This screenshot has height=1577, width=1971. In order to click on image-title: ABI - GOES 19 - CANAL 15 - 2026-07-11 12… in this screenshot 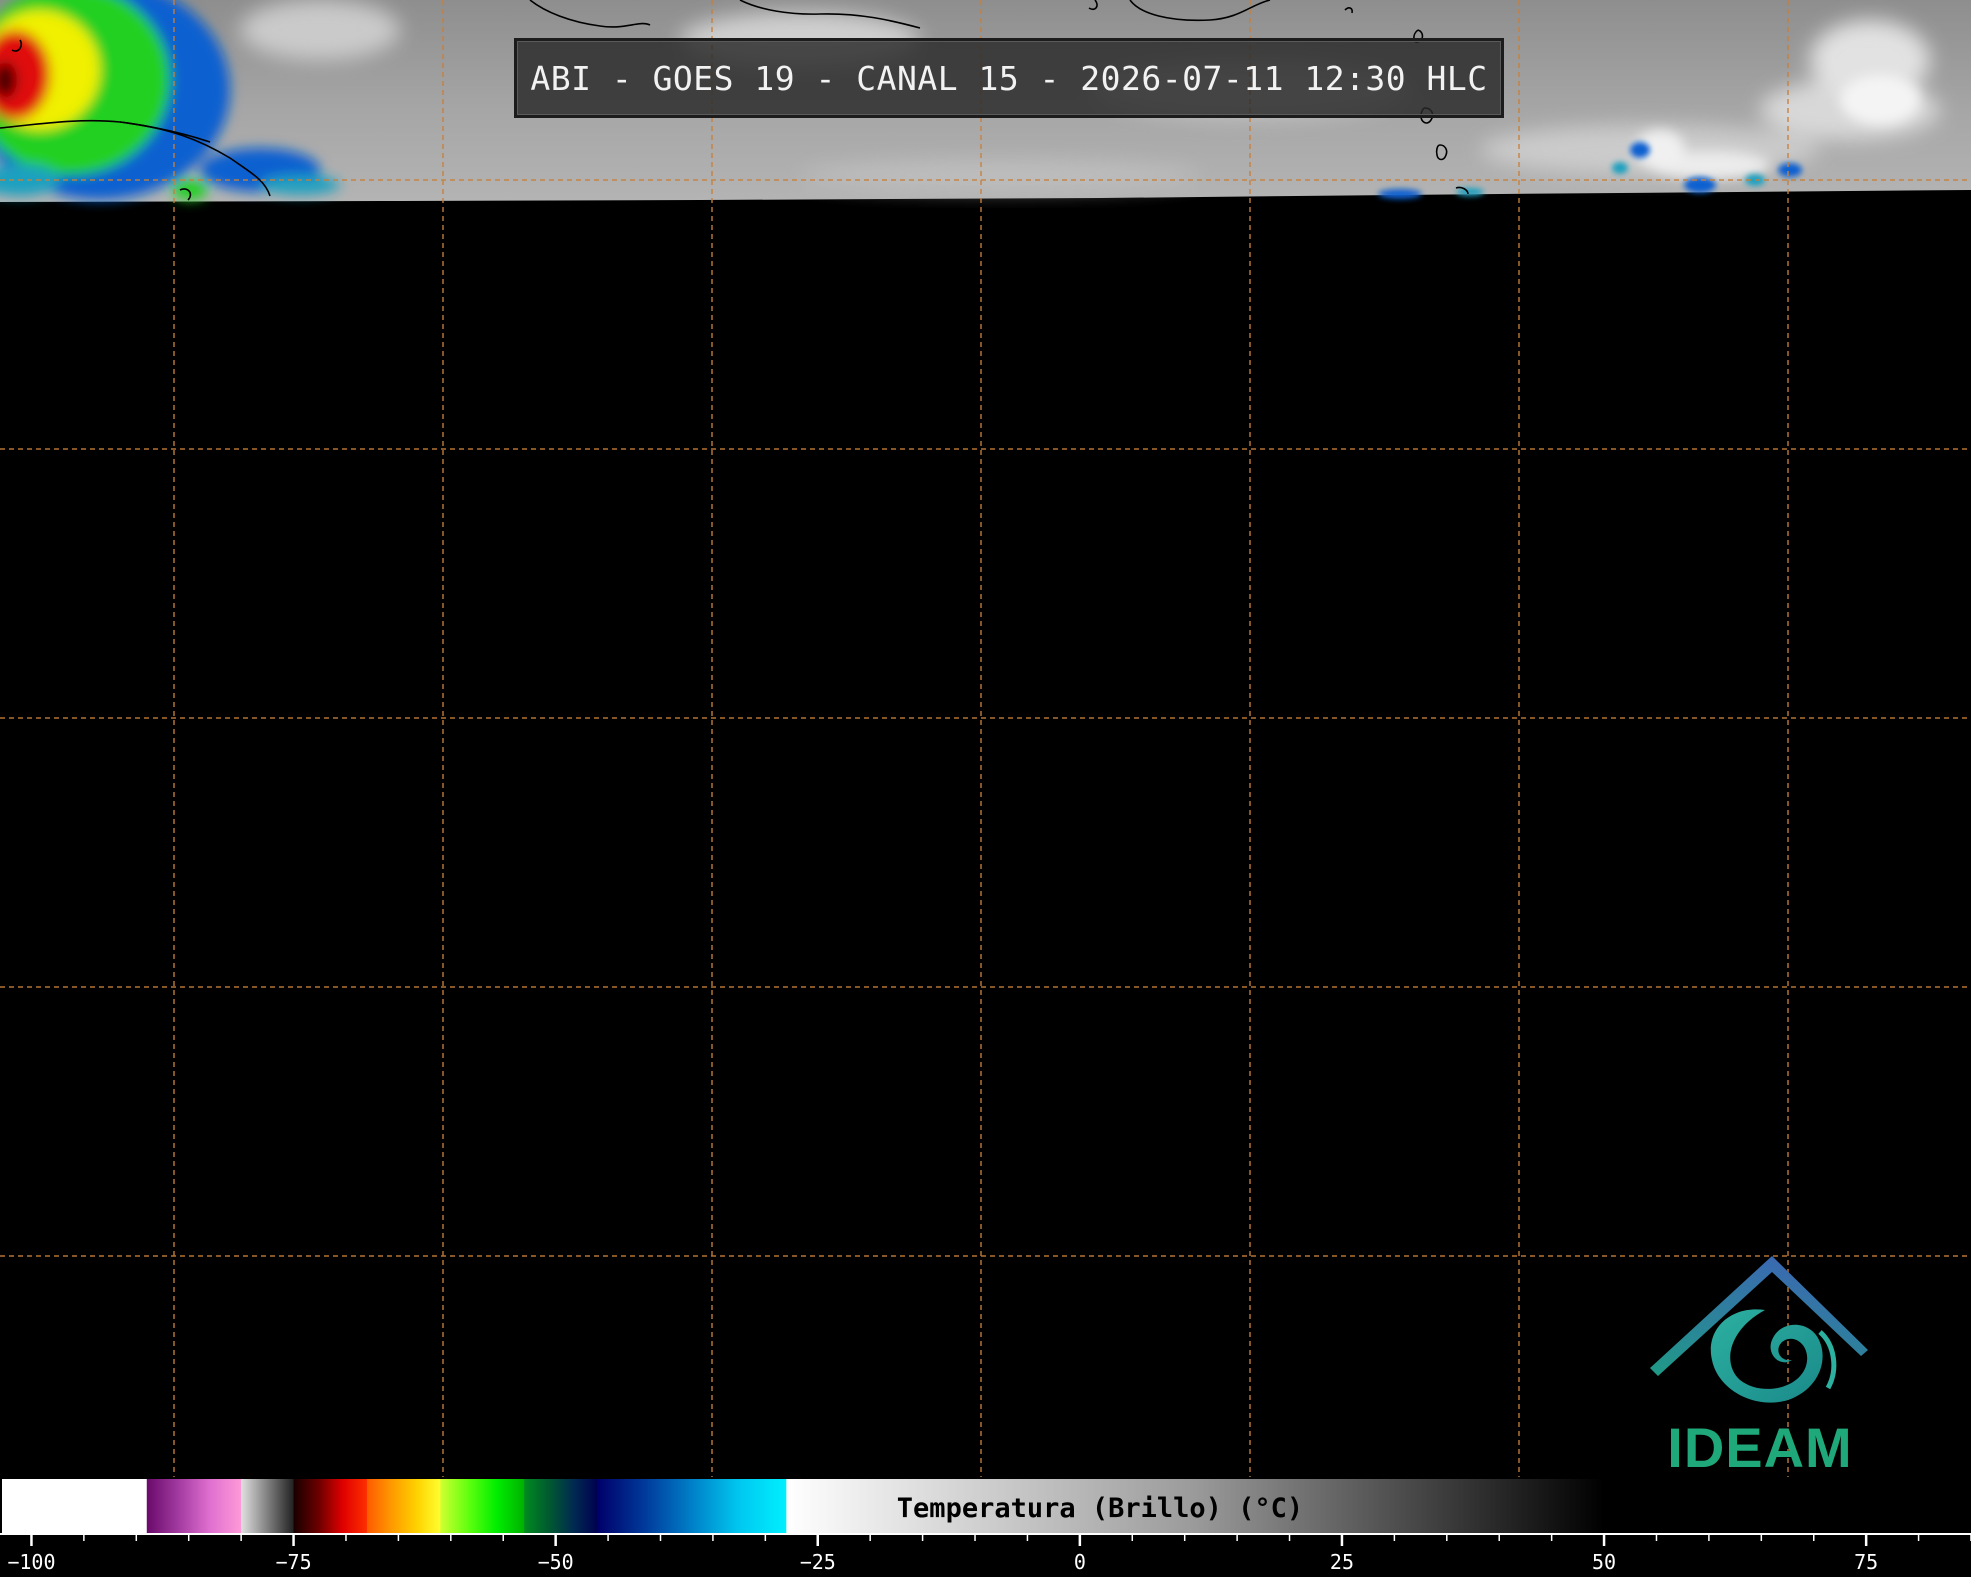, I will do `click(1009, 78)`.